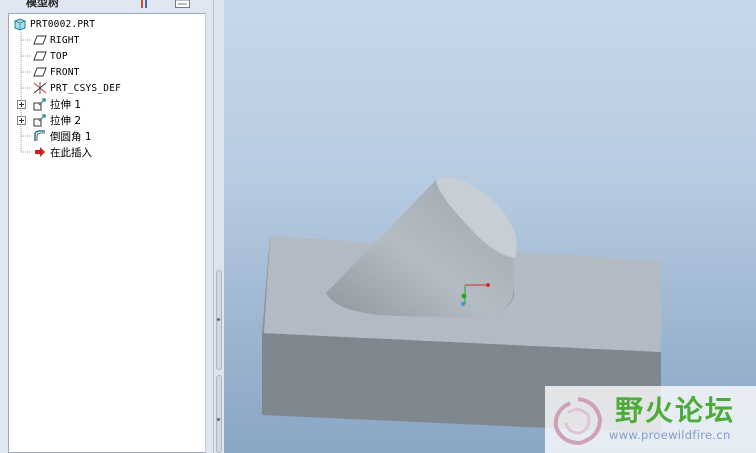 This screenshot has width=756, height=453. I want to click on panel-title: 模型树, so click(42, 4).